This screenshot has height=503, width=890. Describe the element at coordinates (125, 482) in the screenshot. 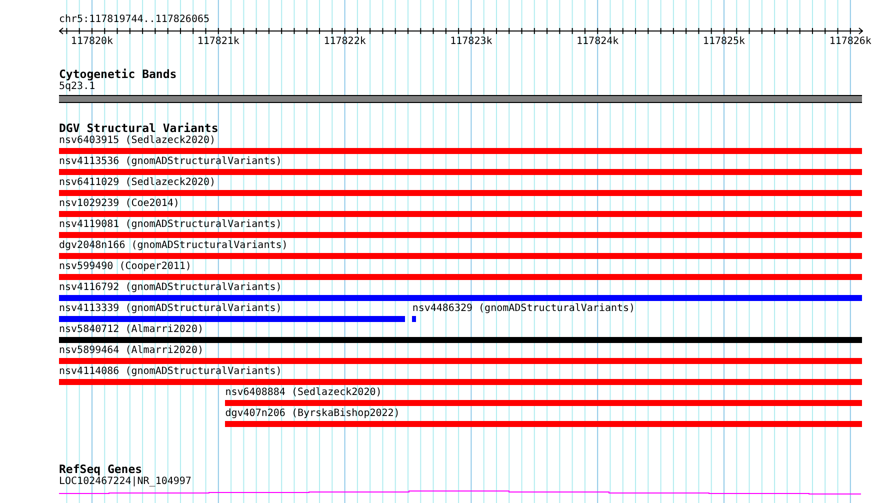

I see `gene-label: LOC102467224|NR_104997` at that location.